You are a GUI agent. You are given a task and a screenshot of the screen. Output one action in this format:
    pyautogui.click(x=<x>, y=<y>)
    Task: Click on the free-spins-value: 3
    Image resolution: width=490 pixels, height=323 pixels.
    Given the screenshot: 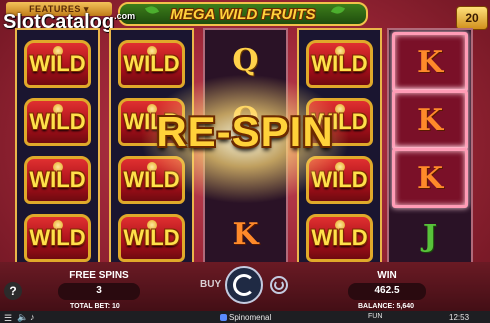 What is the action you would take?
    pyautogui.click(x=99, y=290)
    